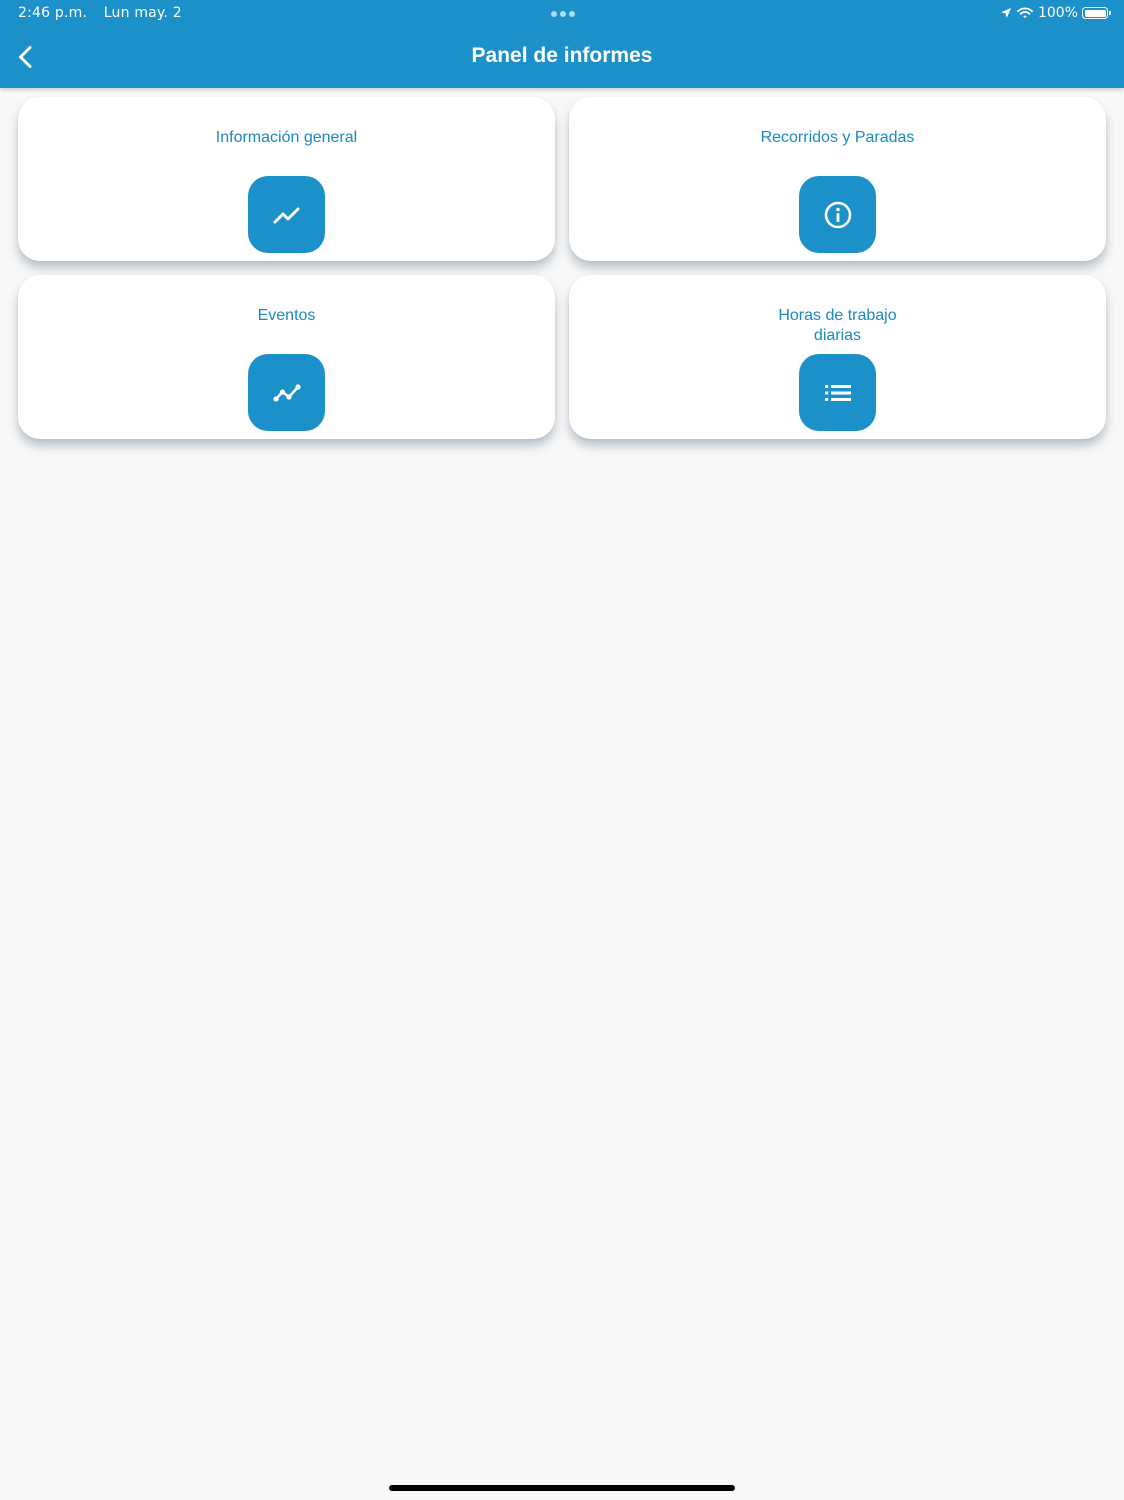 The width and height of the screenshot is (1124, 1500). What do you see at coordinates (53, 13) in the screenshot?
I see `status-time: 2:46 p.m.` at bounding box center [53, 13].